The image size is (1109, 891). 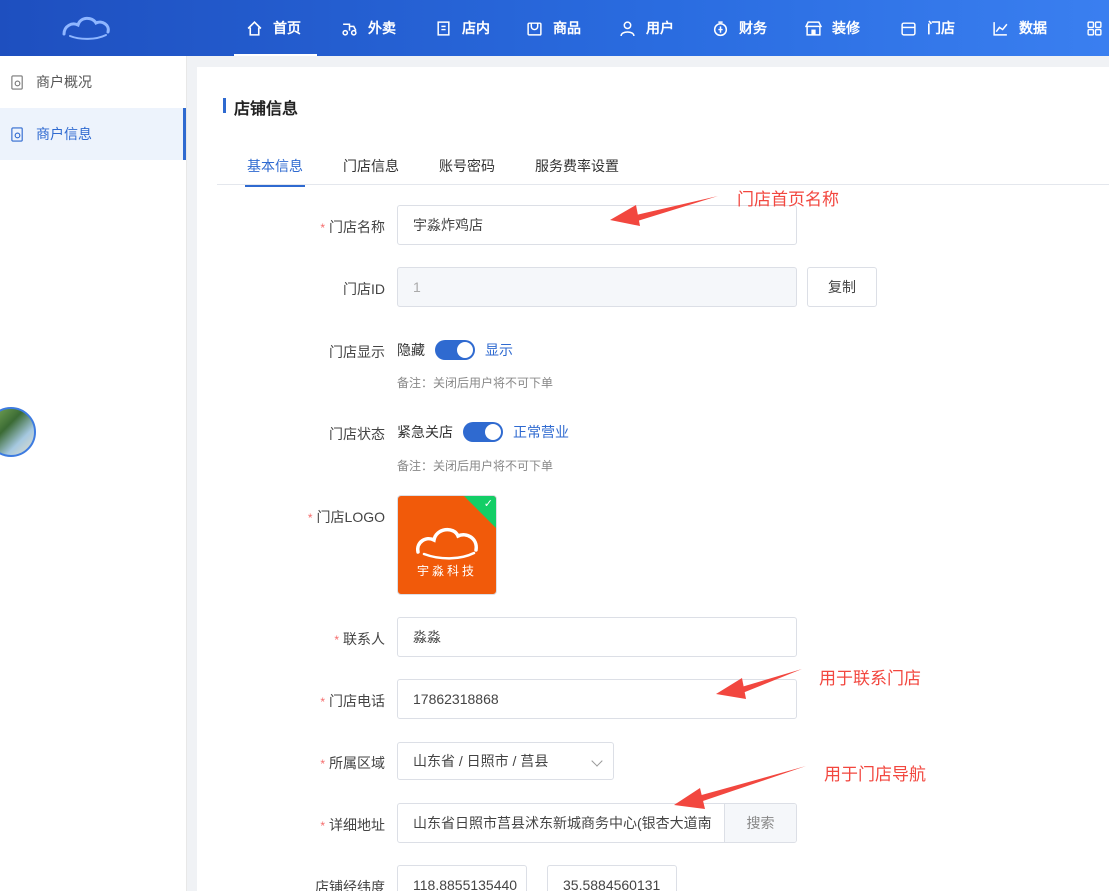 I want to click on tab-service-fee: 服务费率设置, so click(x=577, y=166).